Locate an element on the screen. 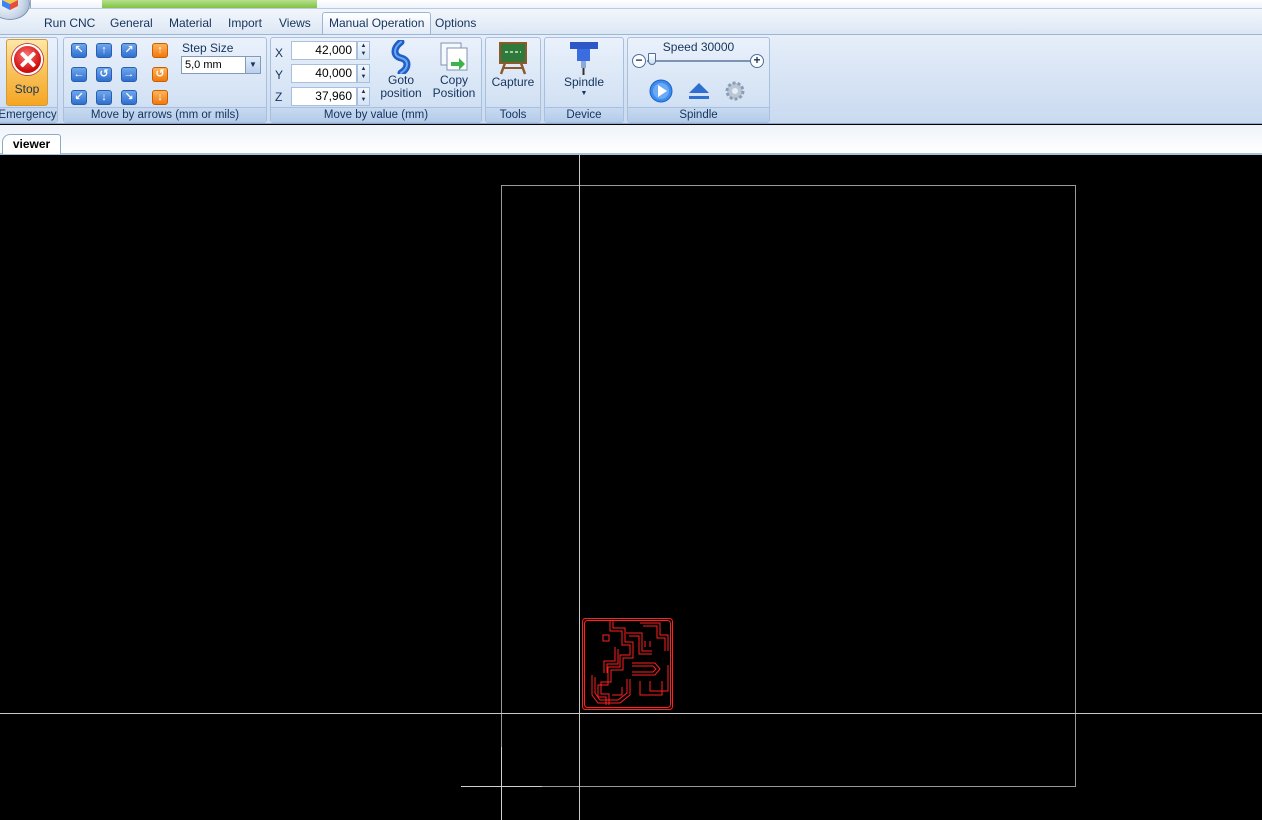 The image size is (1262, 820). arrow-up-right-icon: ↗ is located at coordinates (129, 50).